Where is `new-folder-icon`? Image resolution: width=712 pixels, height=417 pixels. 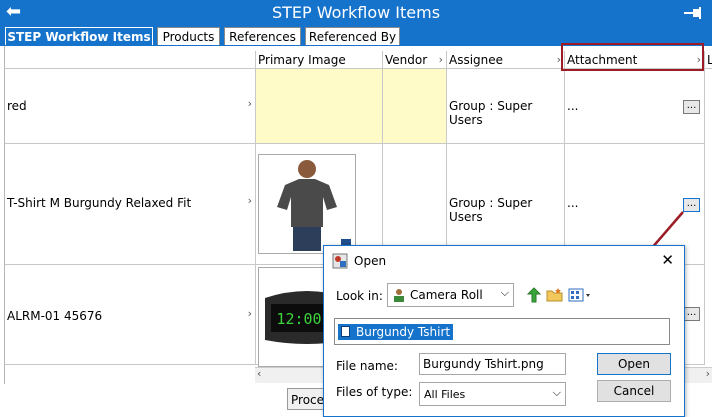 new-folder-icon is located at coordinates (555, 295).